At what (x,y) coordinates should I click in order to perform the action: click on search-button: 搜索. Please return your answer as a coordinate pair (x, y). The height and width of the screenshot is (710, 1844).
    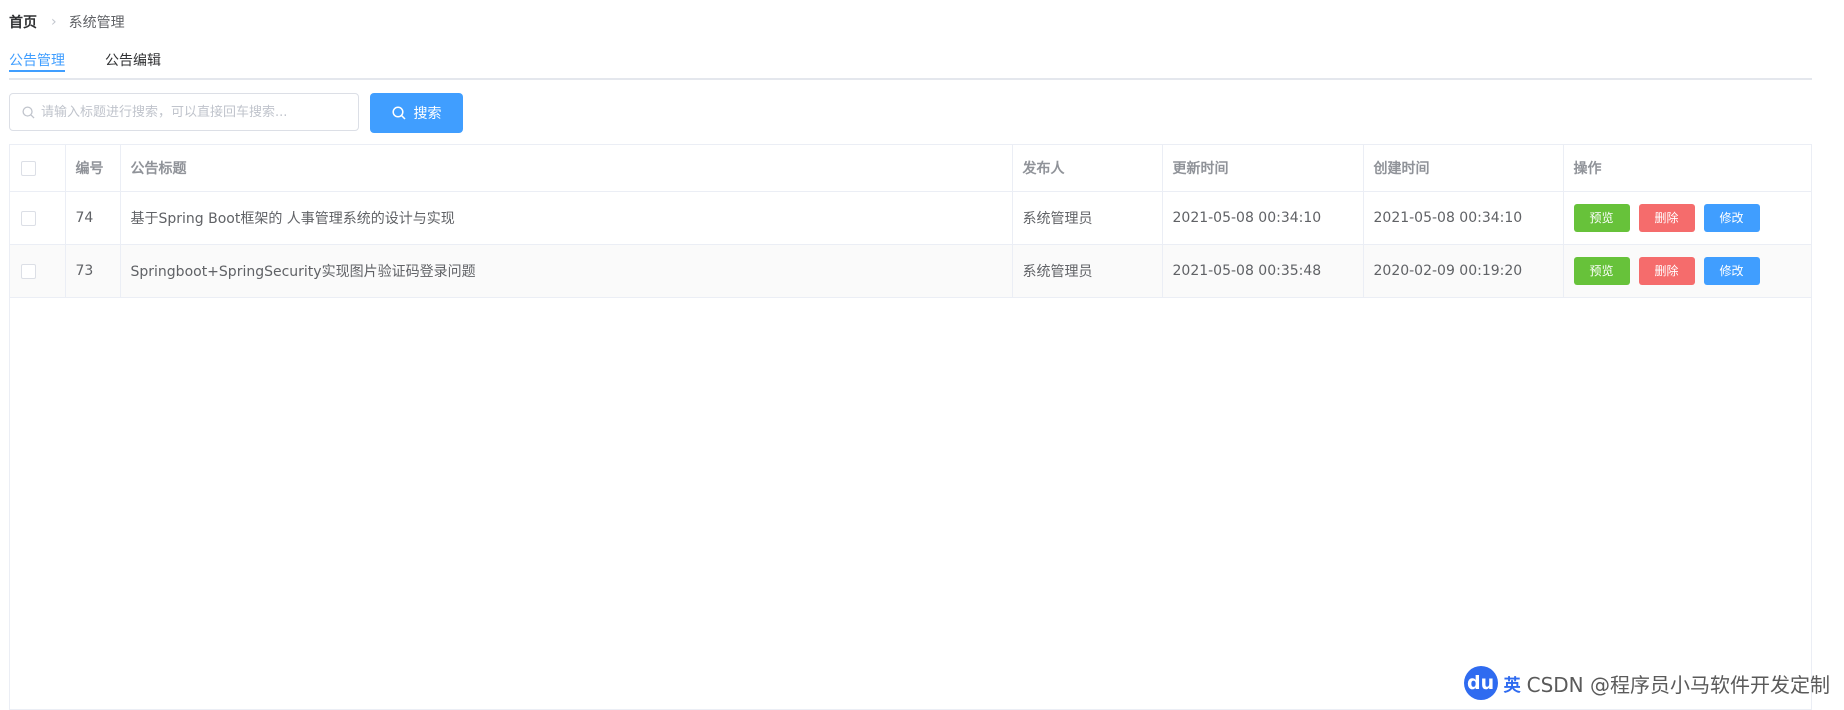
    Looking at the image, I should click on (416, 113).